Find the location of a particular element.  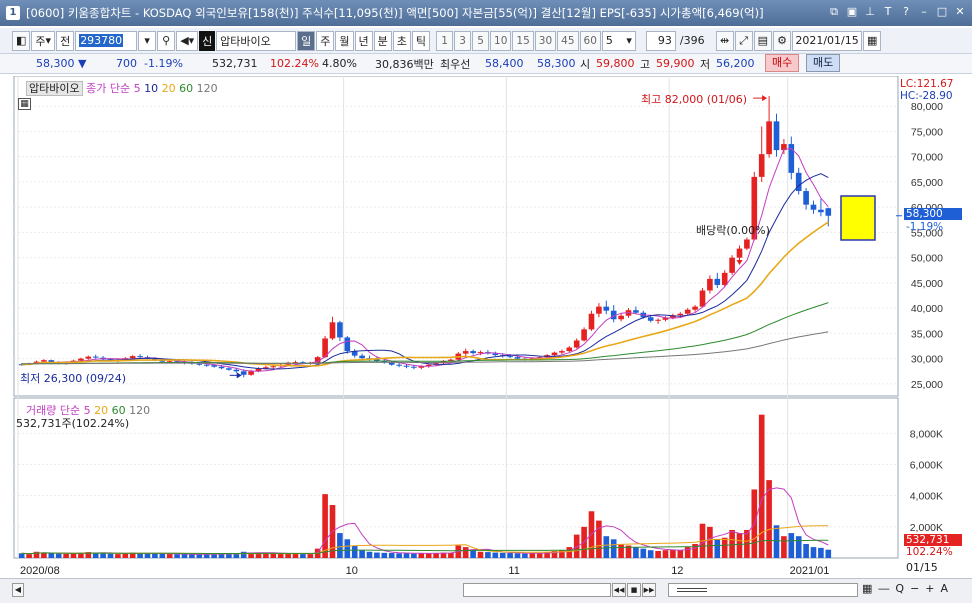

grid-table-icon: ▦ is located at coordinates (24, 104).